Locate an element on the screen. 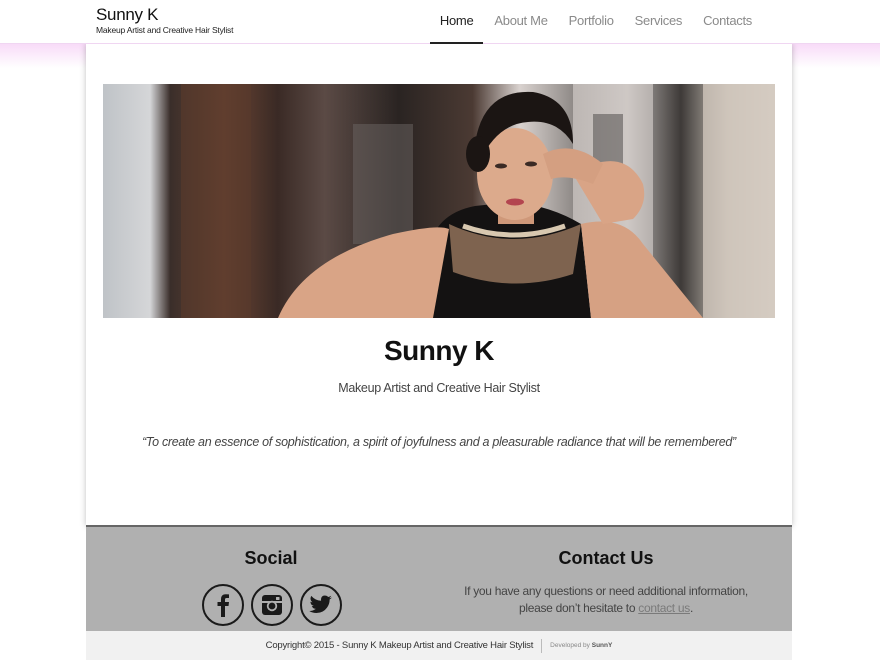 The width and height of the screenshot is (880, 660). nav-contacts: Contacts is located at coordinates (727, 22).